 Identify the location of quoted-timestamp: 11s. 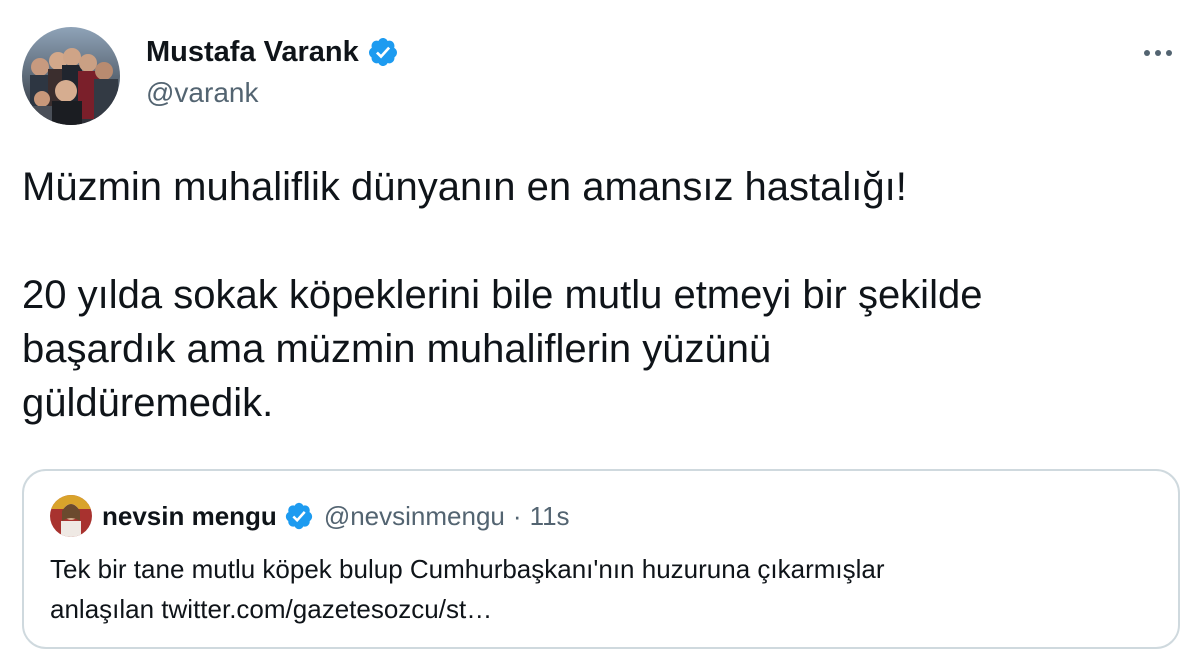
(550, 516).